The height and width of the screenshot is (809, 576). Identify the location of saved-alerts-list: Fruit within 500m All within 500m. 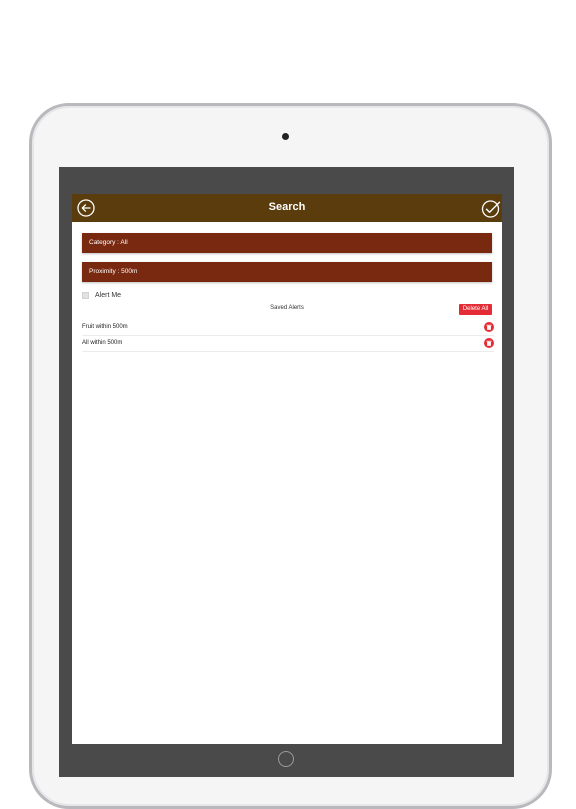
(288, 336).